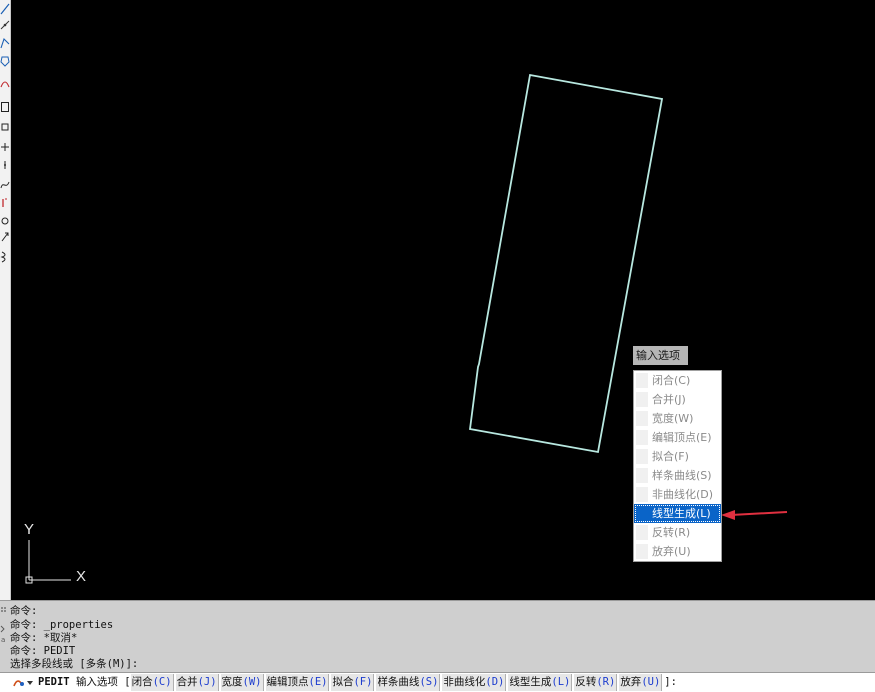  I want to click on command-option-spline: 样条曲线(S), so click(408, 682).